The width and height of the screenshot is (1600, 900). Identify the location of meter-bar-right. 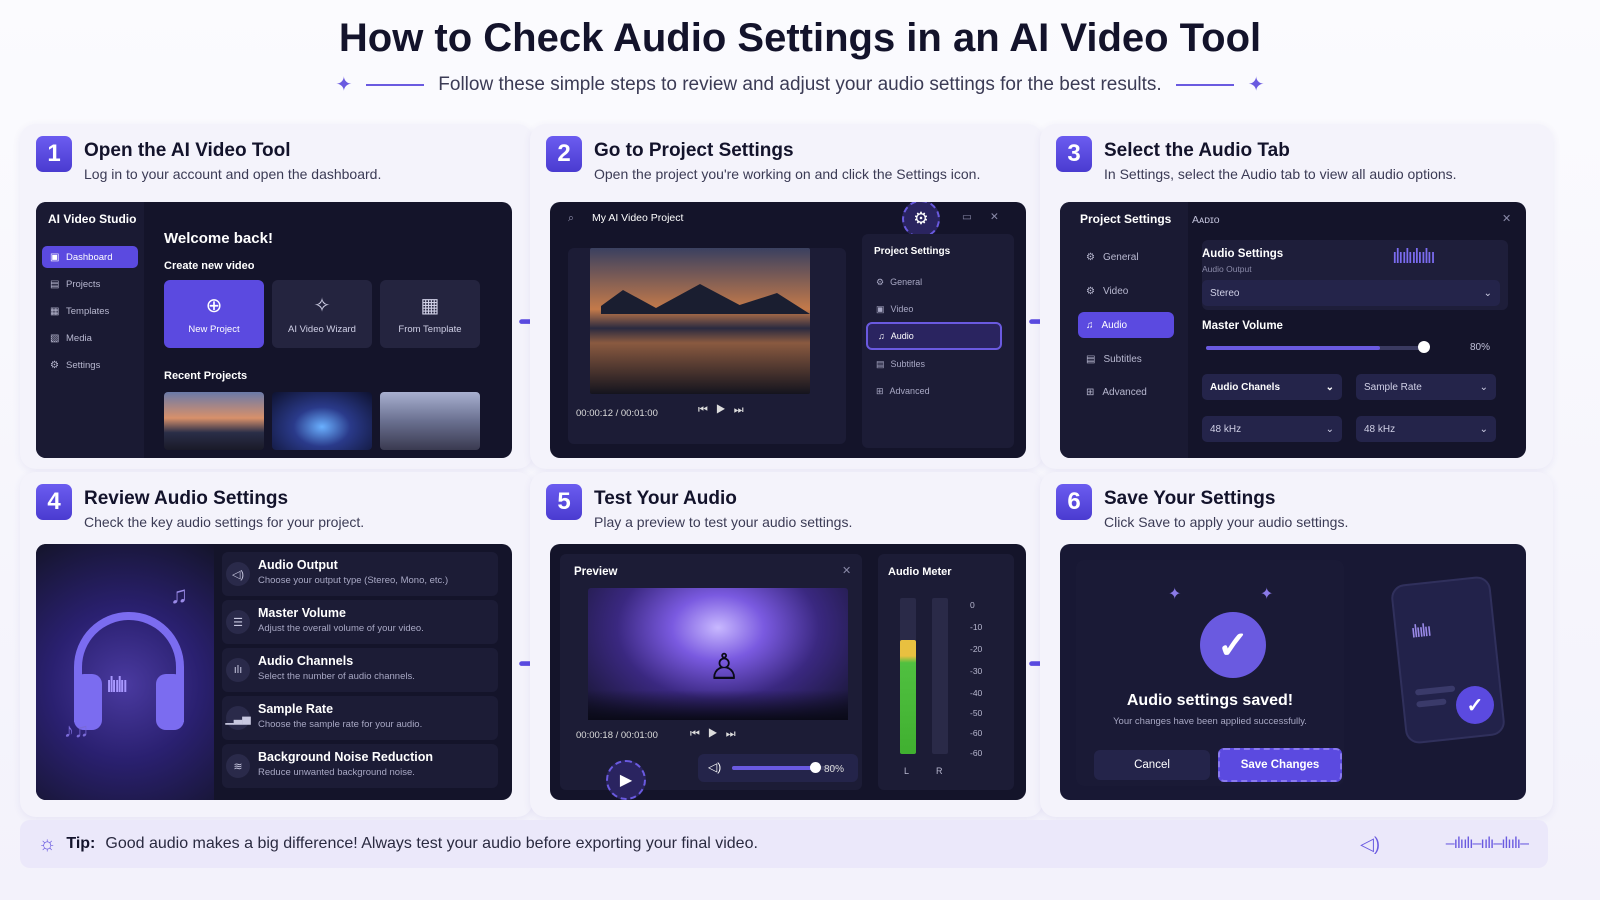
(940, 676).